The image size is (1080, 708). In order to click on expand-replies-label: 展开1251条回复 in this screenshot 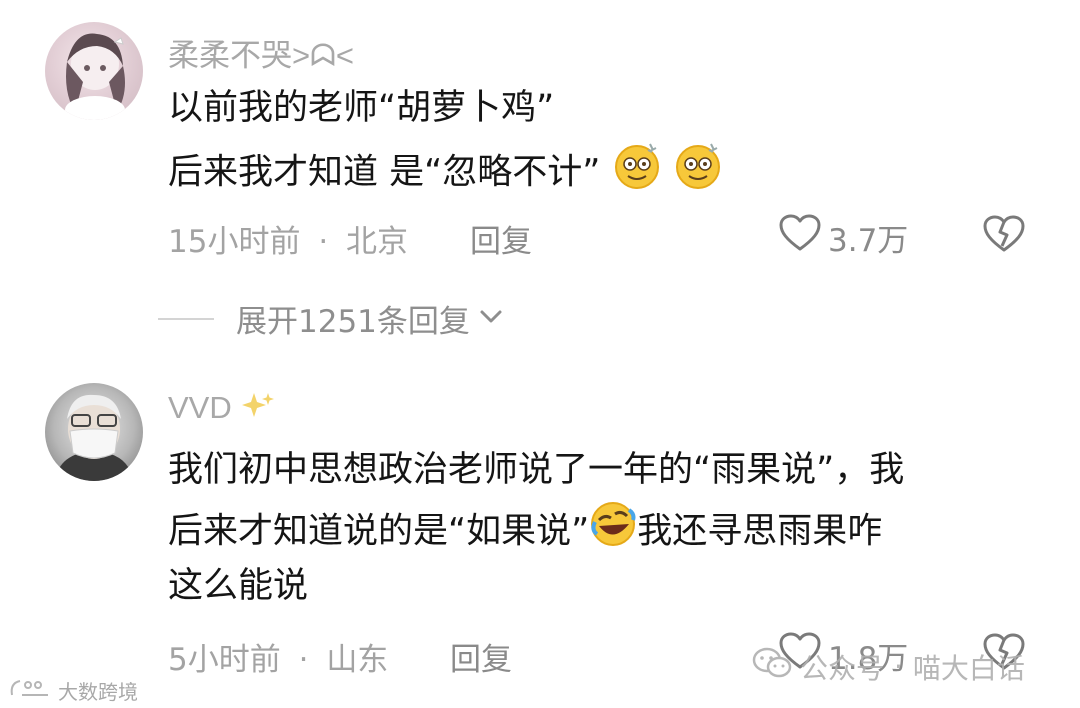, I will do `click(353, 322)`.